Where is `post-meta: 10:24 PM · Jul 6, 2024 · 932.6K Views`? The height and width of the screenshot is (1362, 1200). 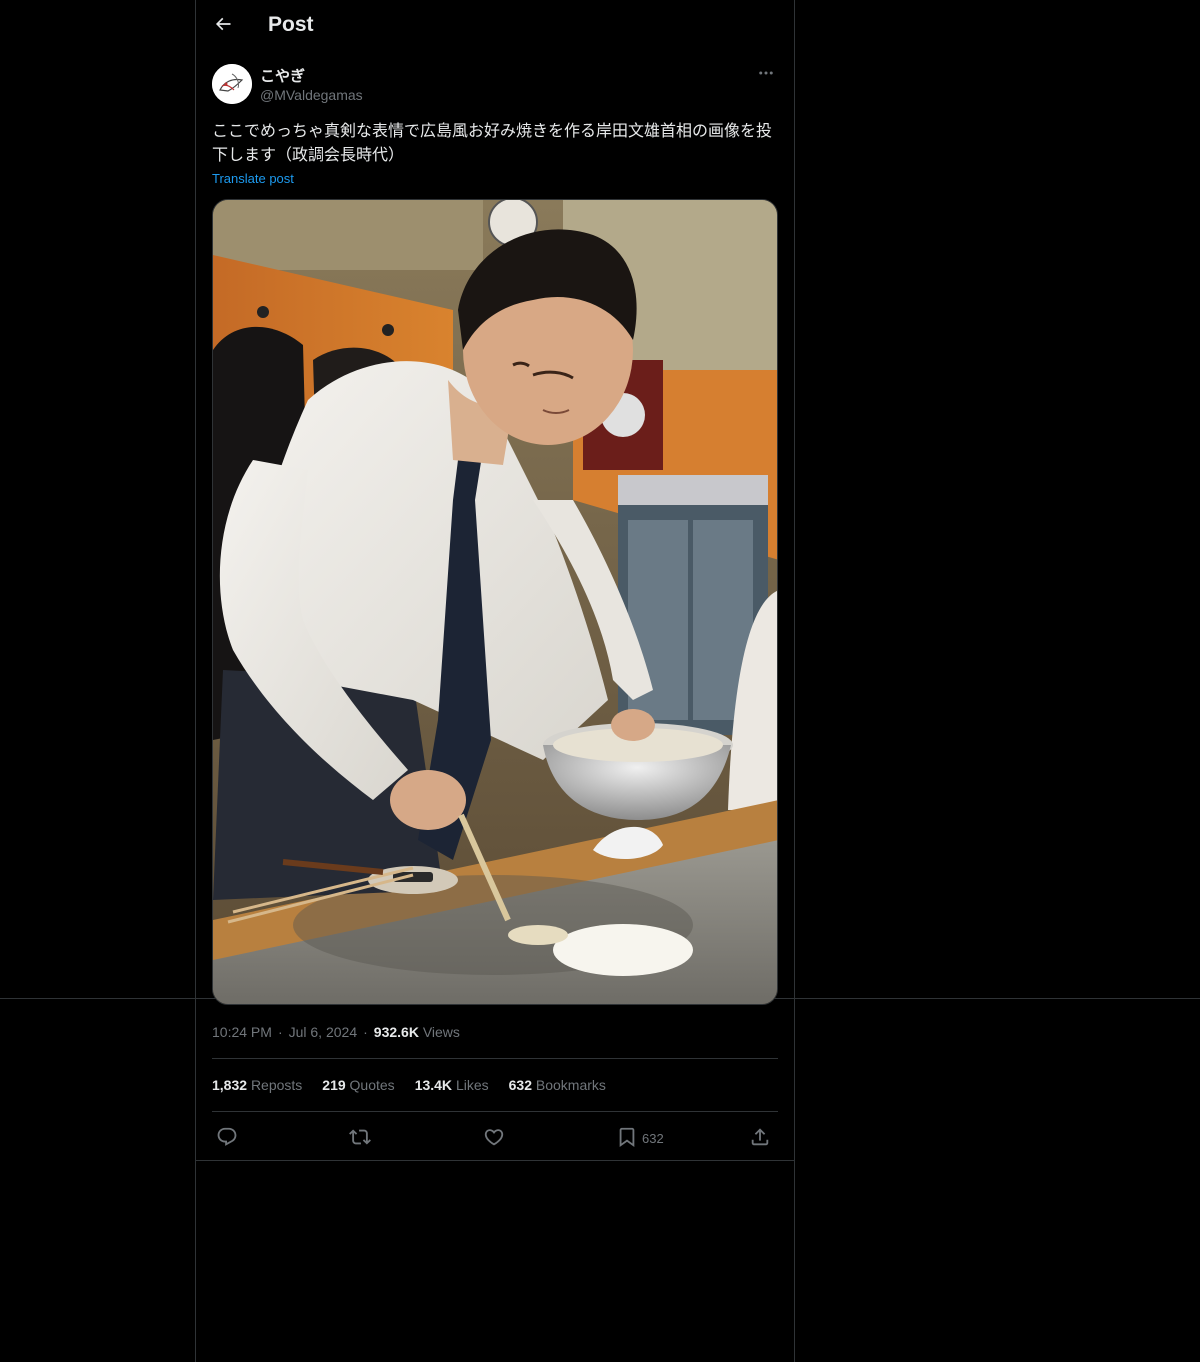 post-meta: 10:24 PM · Jul 6, 2024 · 932.6K Views is located at coordinates (336, 1032).